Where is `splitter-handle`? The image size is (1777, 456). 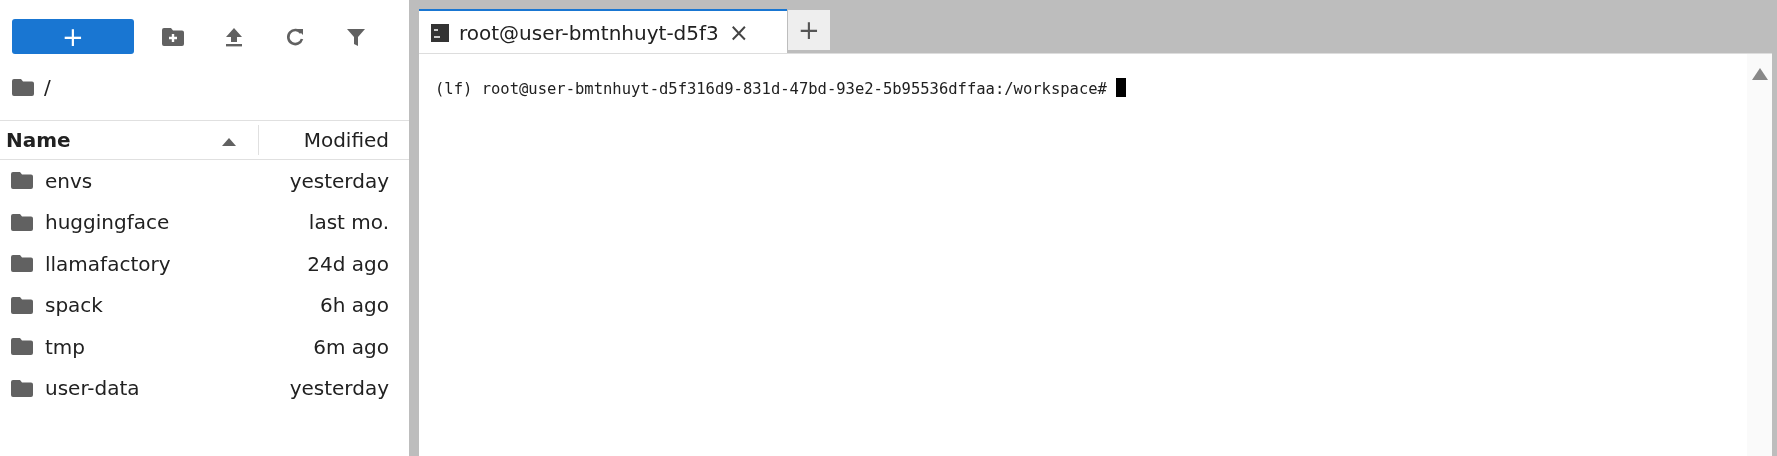
splitter-handle is located at coordinates (414, 228).